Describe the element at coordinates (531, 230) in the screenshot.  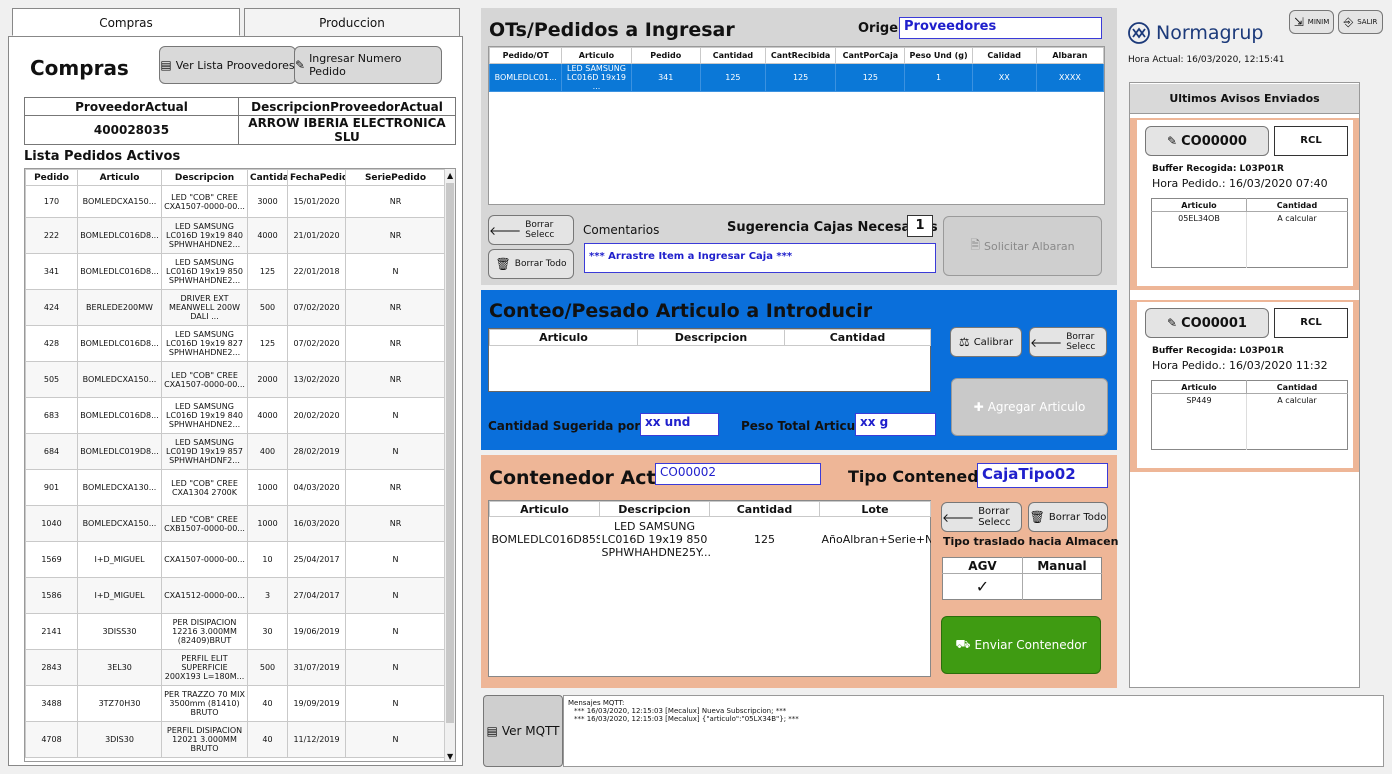
I see `borrar-selecc-button: 🡐 Borrar Selecc` at that location.